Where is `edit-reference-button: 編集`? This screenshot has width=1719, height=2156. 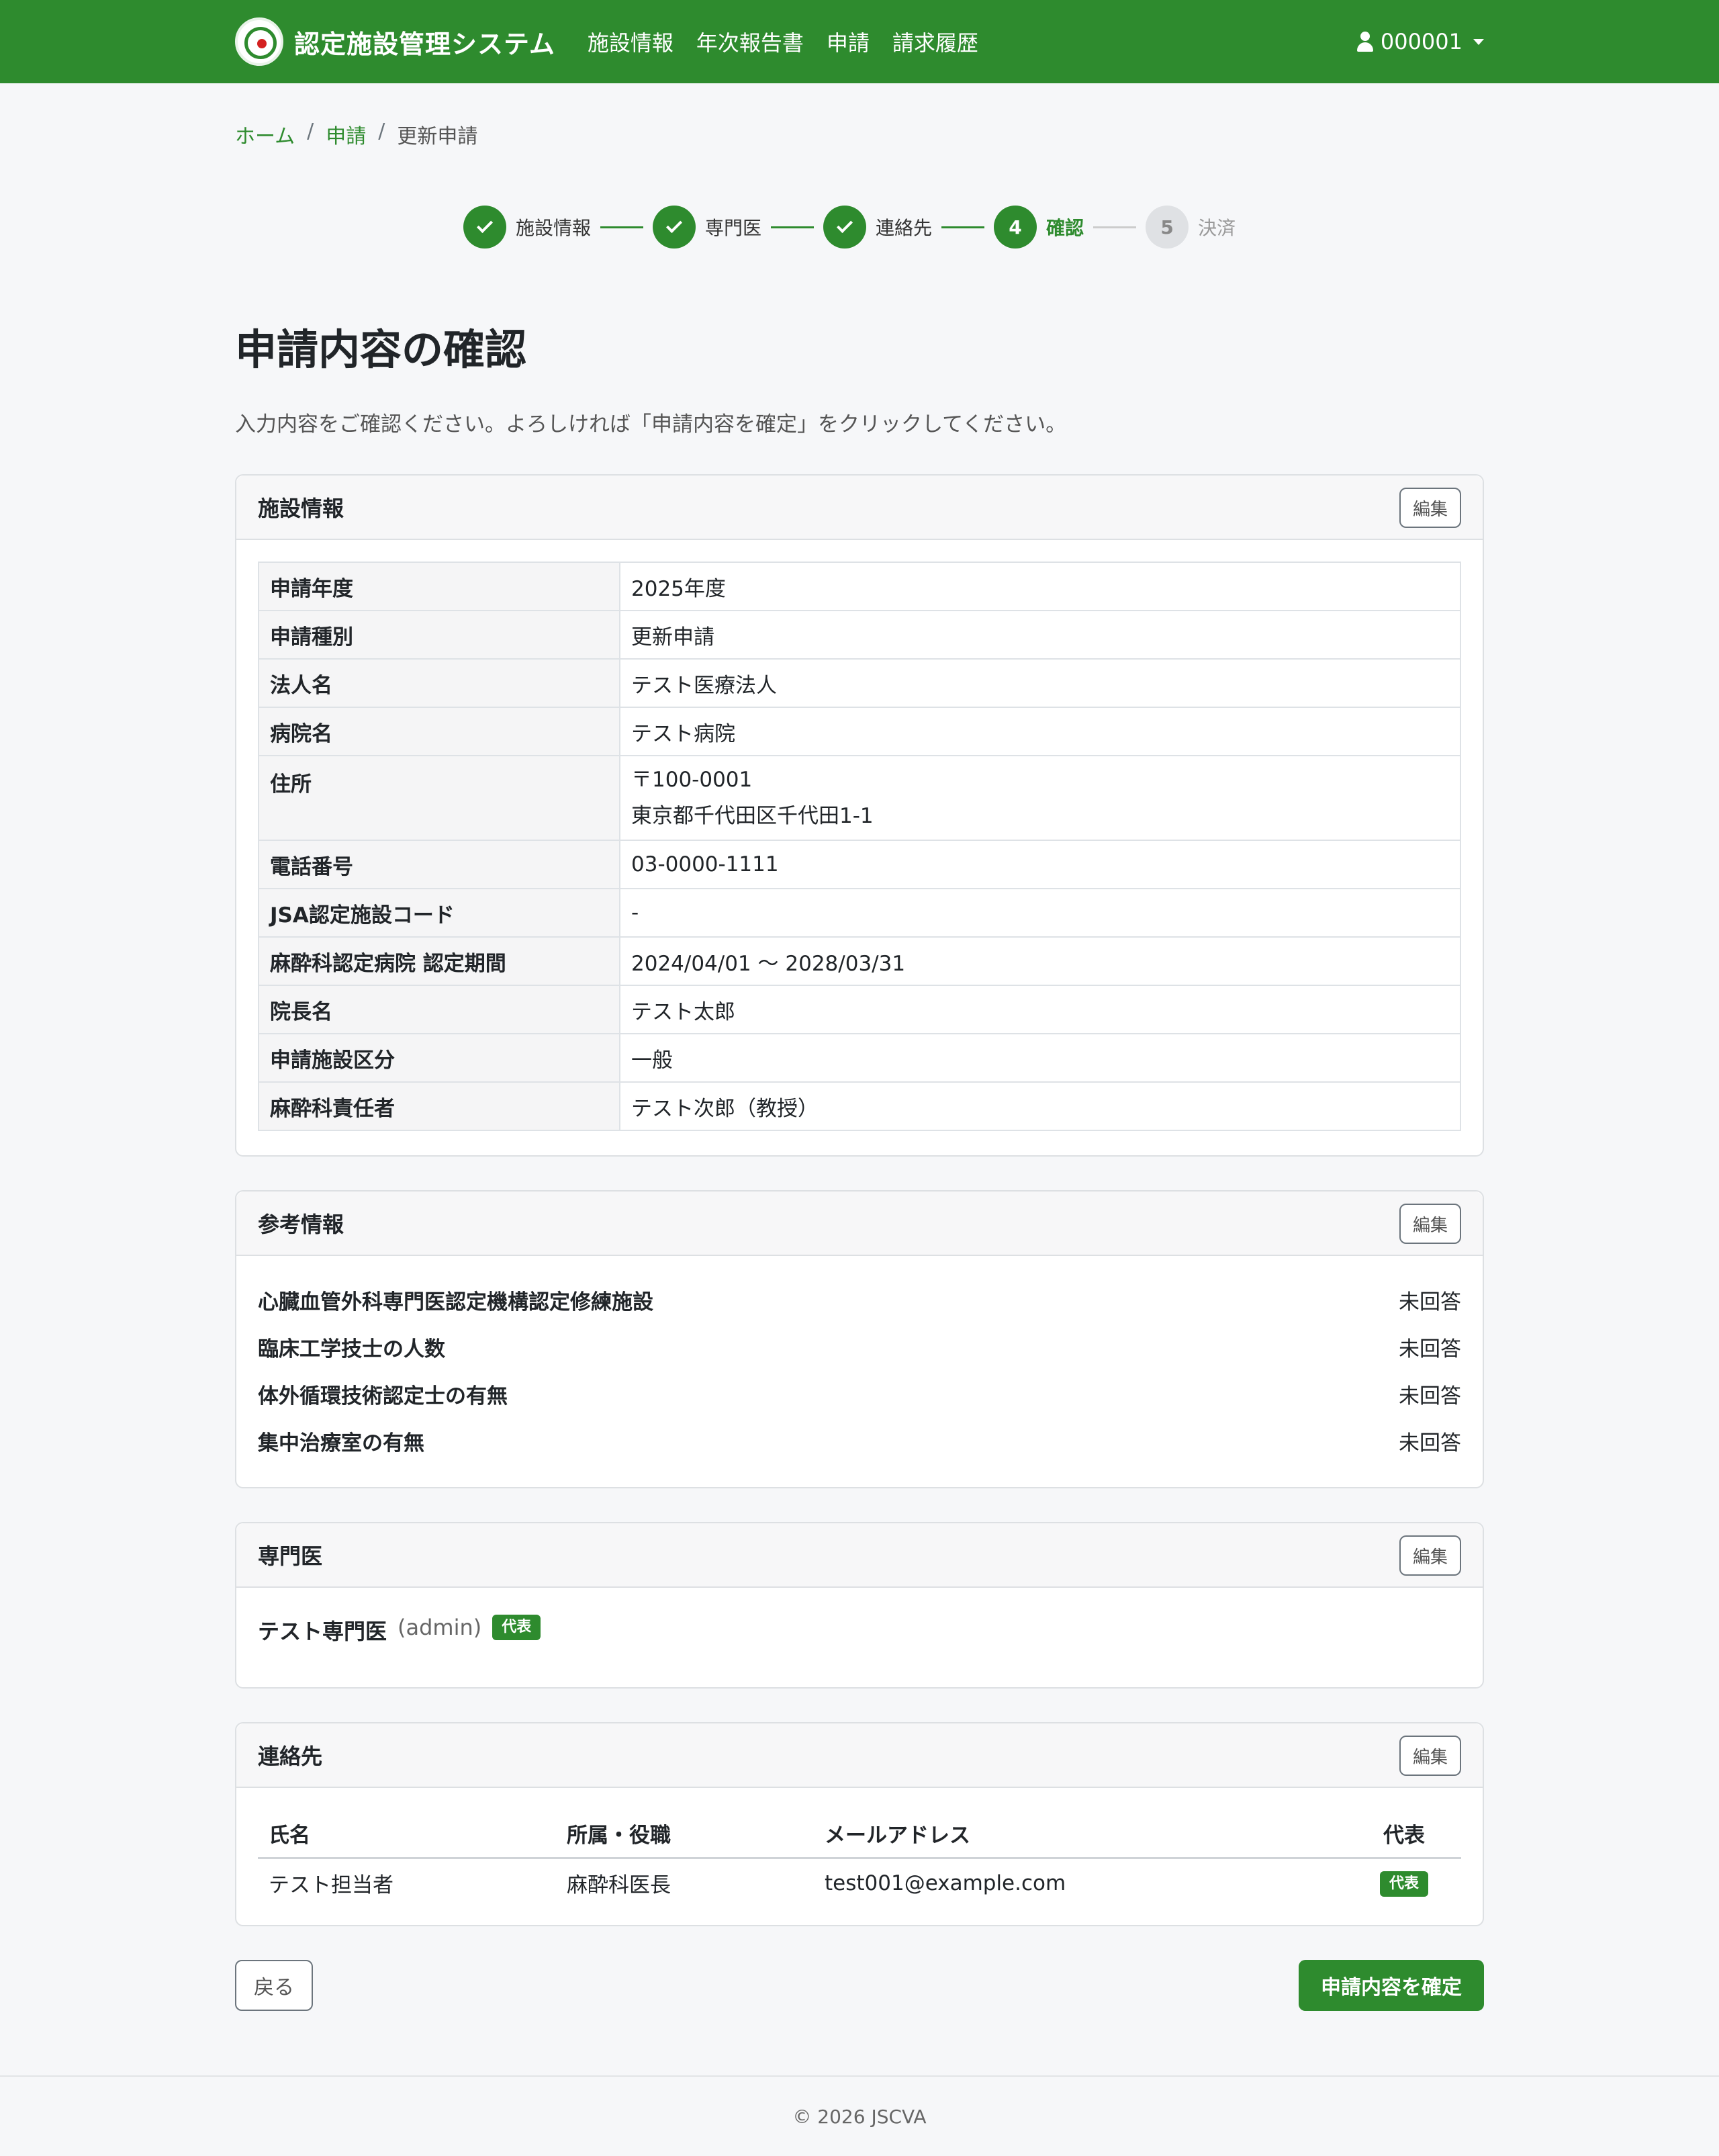 edit-reference-button: 編集 is located at coordinates (1430, 1224).